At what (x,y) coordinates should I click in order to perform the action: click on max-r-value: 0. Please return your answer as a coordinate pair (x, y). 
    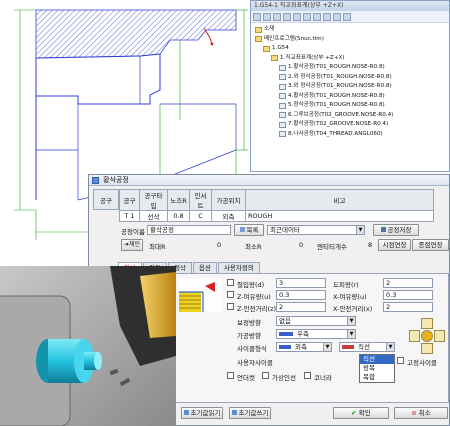
    Looking at the image, I should click on (219, 245).